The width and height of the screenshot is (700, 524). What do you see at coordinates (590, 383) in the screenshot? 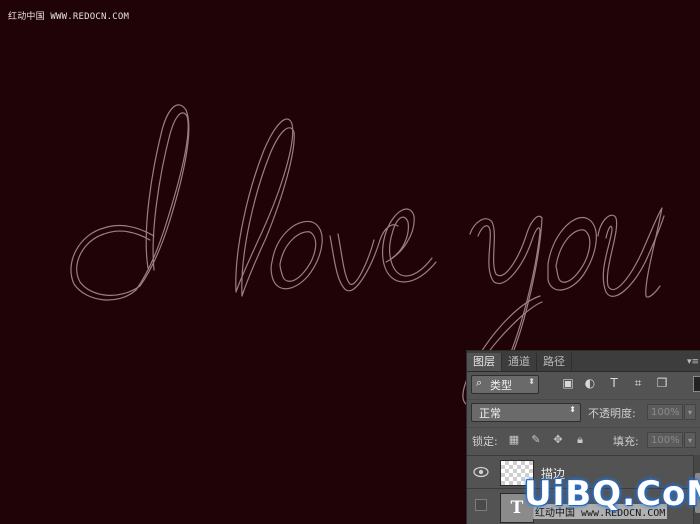
I see `adjustment-filter-icon: ◐` at bounding box center [590, 383].